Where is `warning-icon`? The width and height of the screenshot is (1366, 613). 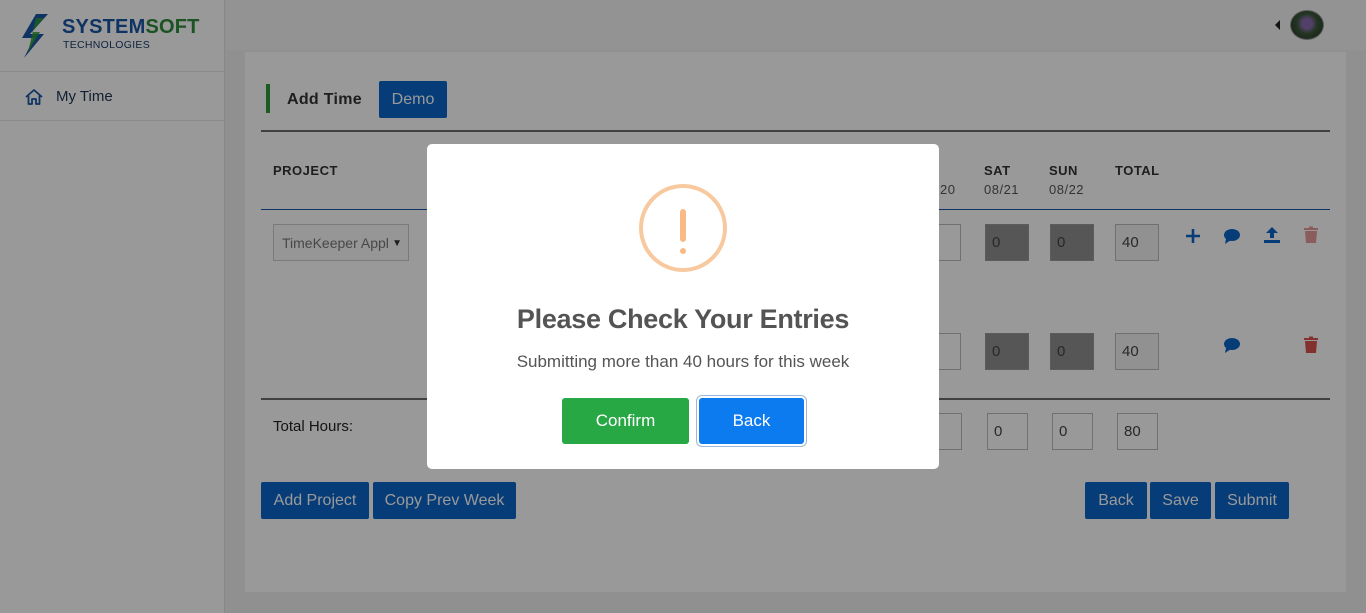 warning-icon is located at coordinates (683, 228).